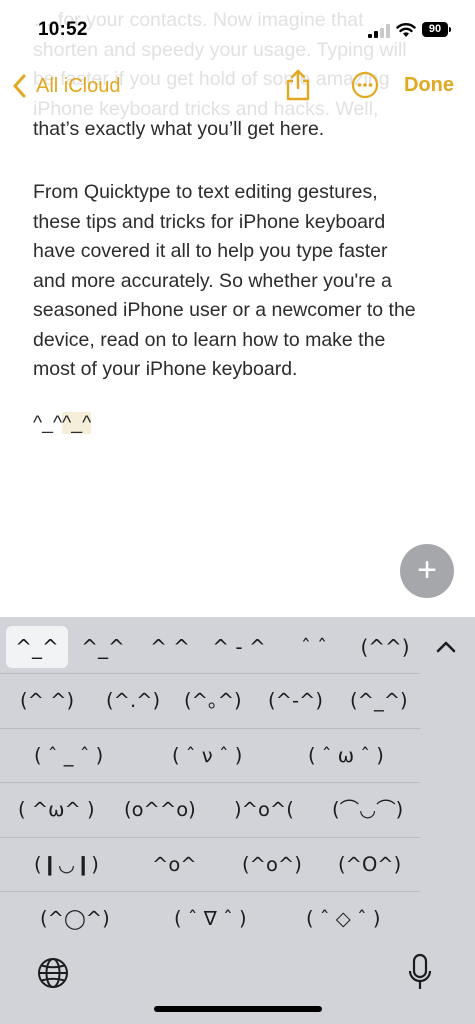 This screenshot has width=475, height=1024. Describe the element at coordinates (205, 192) in the screenshot. I see `note-line: From Quicktype to text editing gestures,` at that location.